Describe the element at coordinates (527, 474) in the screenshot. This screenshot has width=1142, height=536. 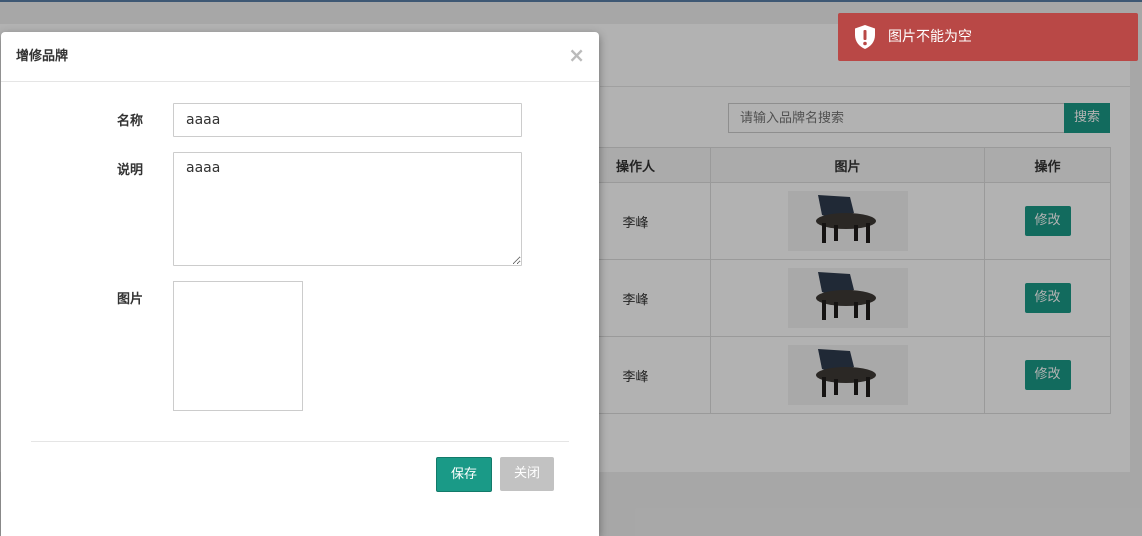
I see `close-button: 关闭` at that location.